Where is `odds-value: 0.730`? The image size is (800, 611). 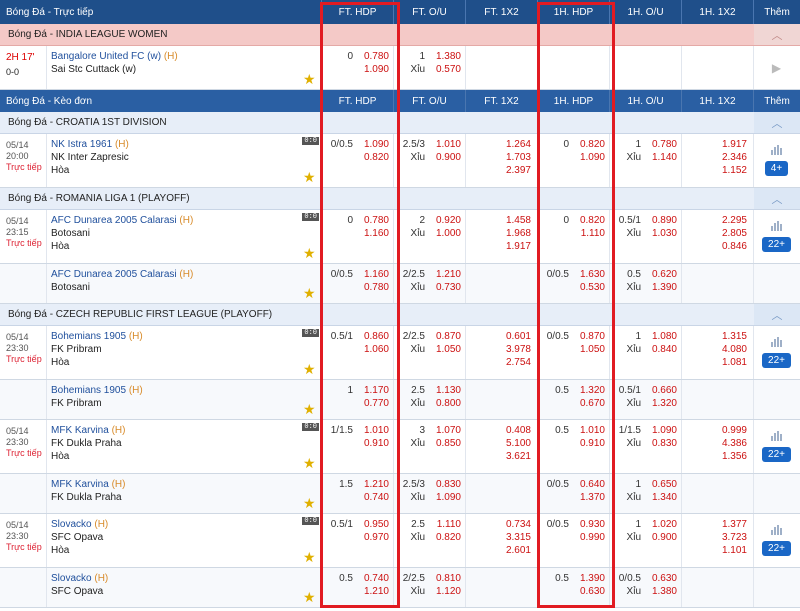
odds-value: 0.730 is located at coordinates (446, 287).